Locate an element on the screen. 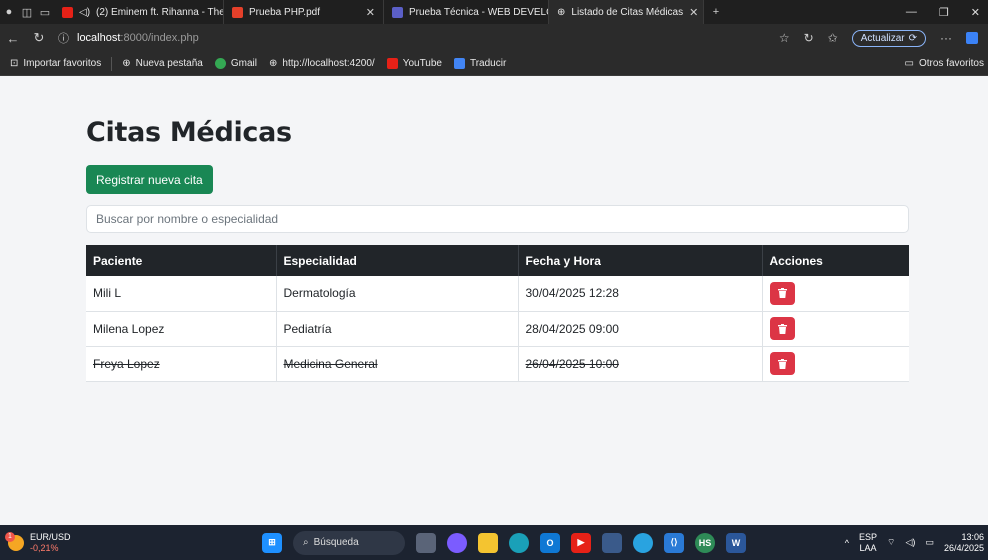  vscode-icon: ⟨⟩ is located at coordinates (674, 542).